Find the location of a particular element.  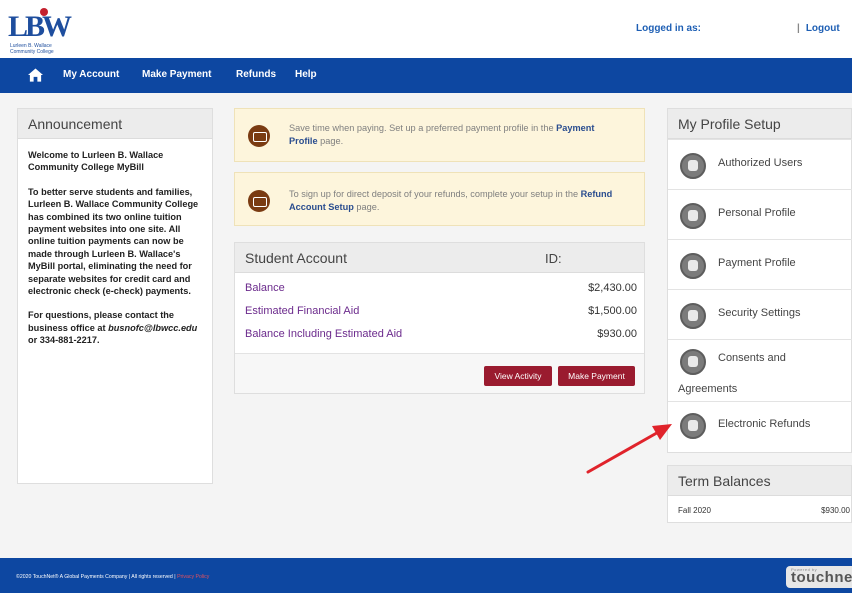

authorized-users-label: Authorized Users is located at coordinates (760, 163).